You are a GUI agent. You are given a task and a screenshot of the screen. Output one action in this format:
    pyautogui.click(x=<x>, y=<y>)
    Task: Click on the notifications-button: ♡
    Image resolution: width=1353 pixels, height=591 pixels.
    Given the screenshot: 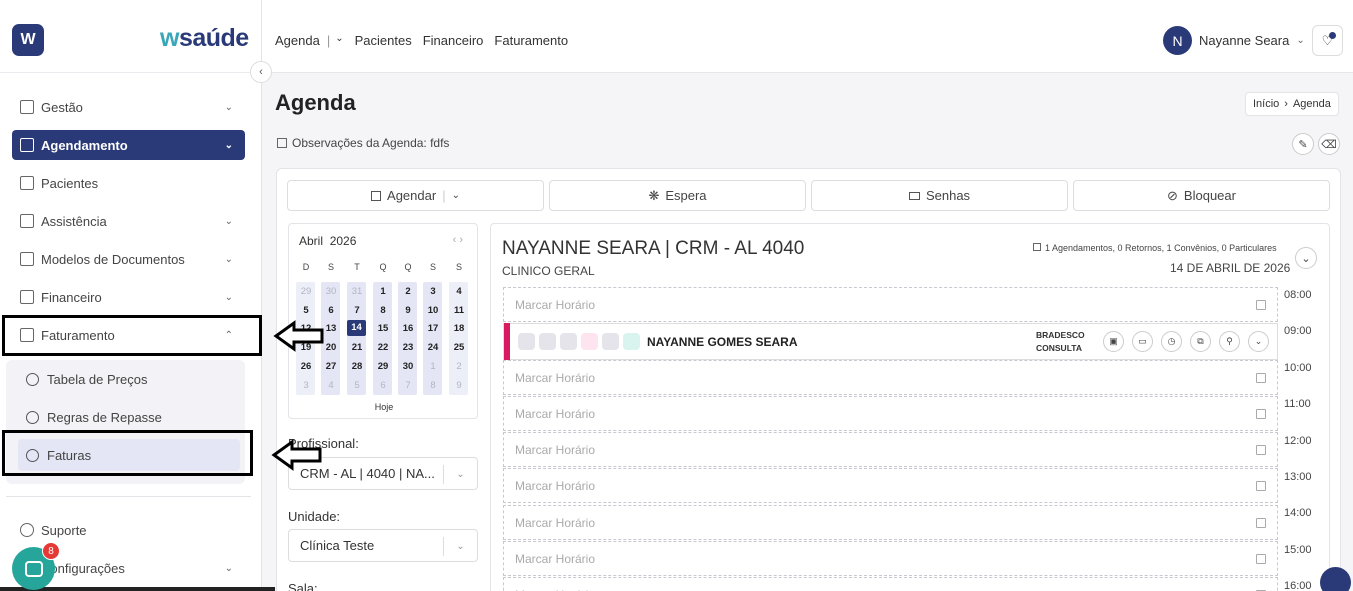 What is the action you would take?
    pyautogui.click(x=1327, y=40)
    